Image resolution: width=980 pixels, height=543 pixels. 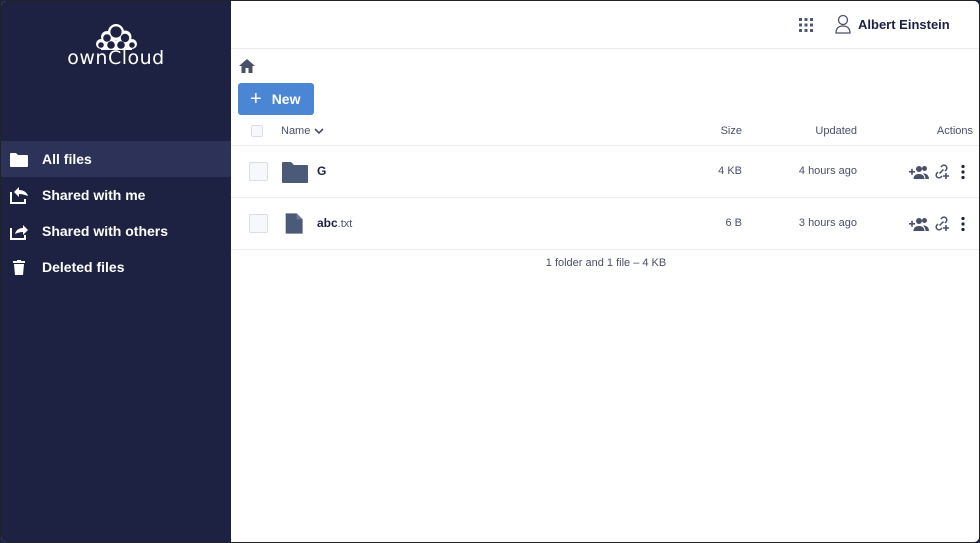 I want to click on user-avatar-icon, so click(x=843, y=24).